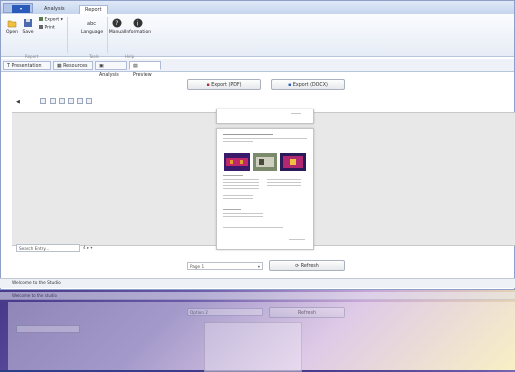  I want to click on export-pdf-label: Export (PDF), so click(226, 85).